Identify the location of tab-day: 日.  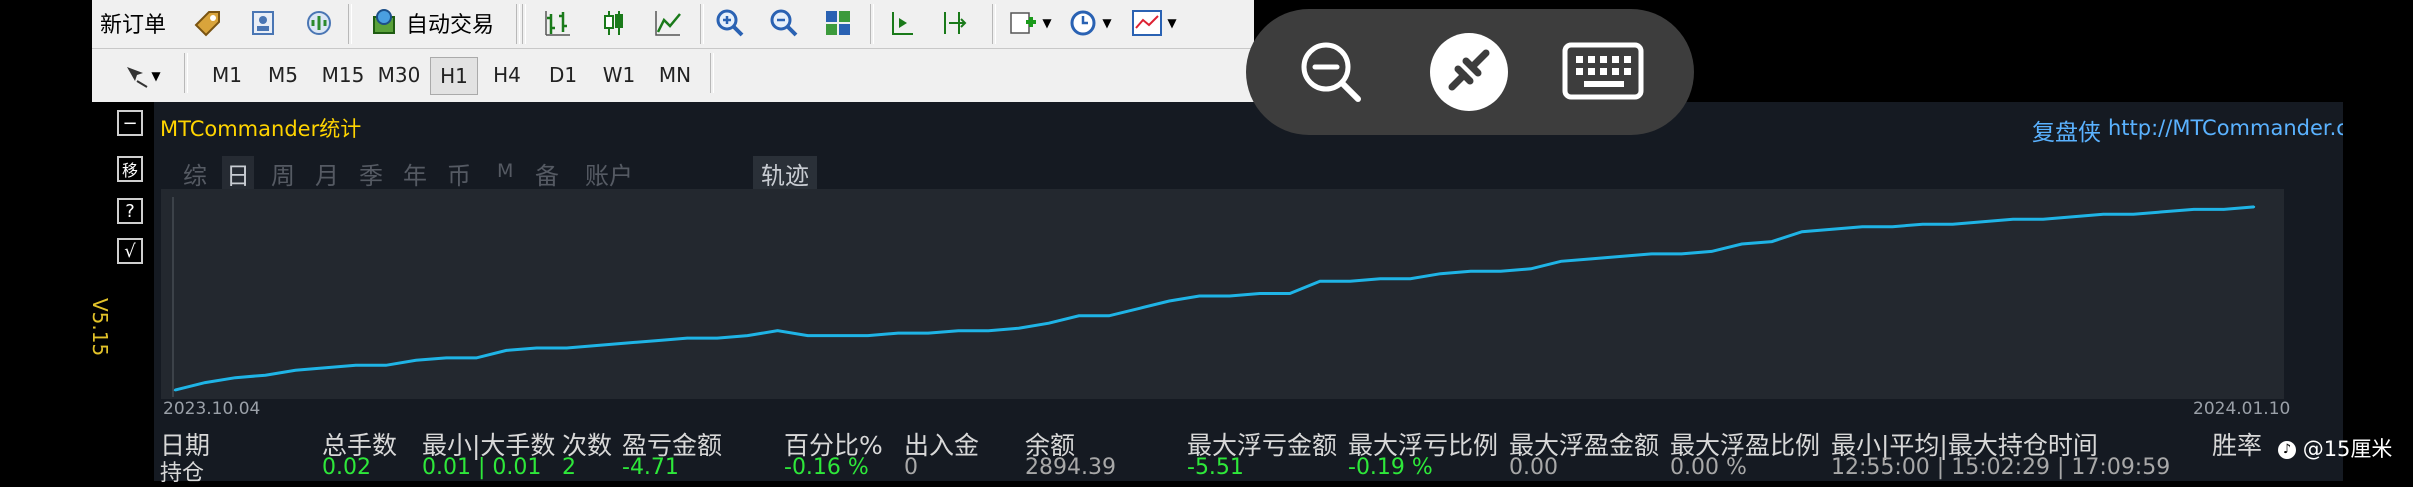
(238, 173).